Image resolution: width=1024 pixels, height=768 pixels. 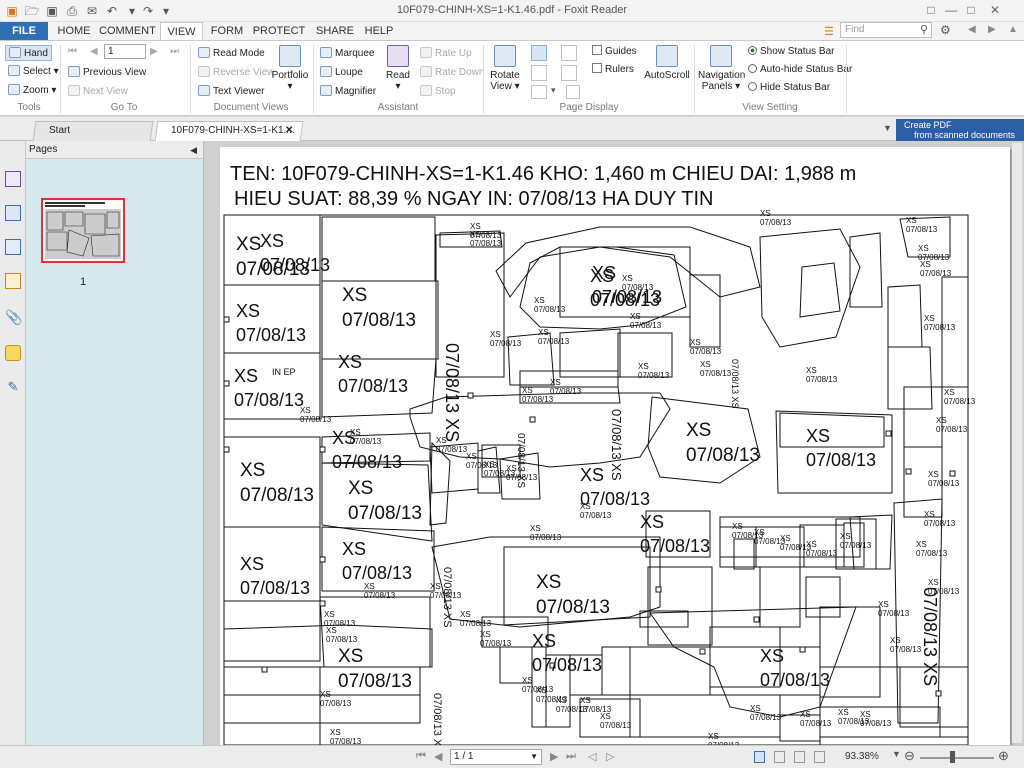 What do you see at coordinates (573, 92) in the screenshot?
I see `split-icon` at bounding box center [573, 92].